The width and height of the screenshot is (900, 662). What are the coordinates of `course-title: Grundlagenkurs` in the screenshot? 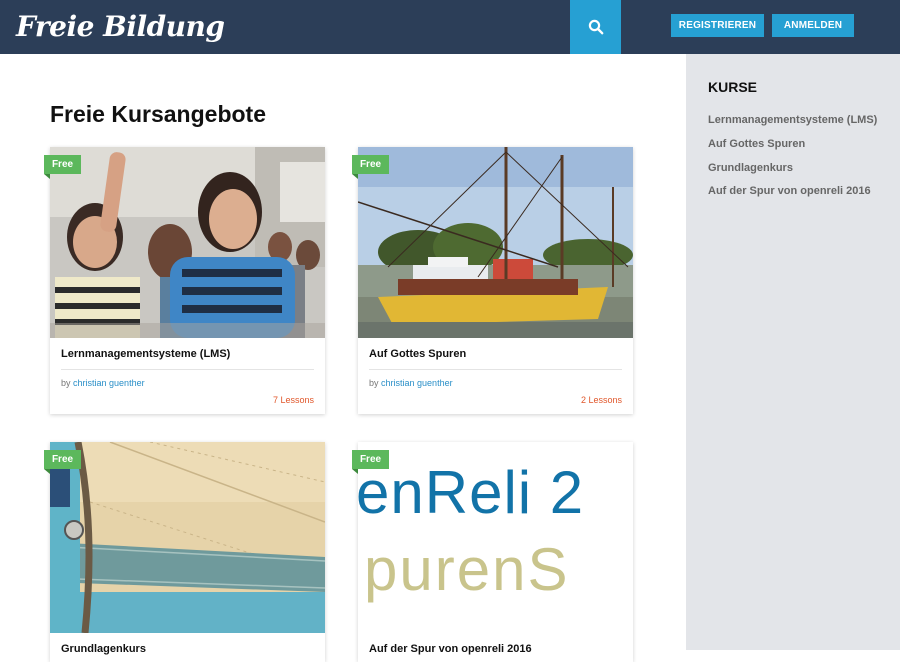 It's located at (103, 649).